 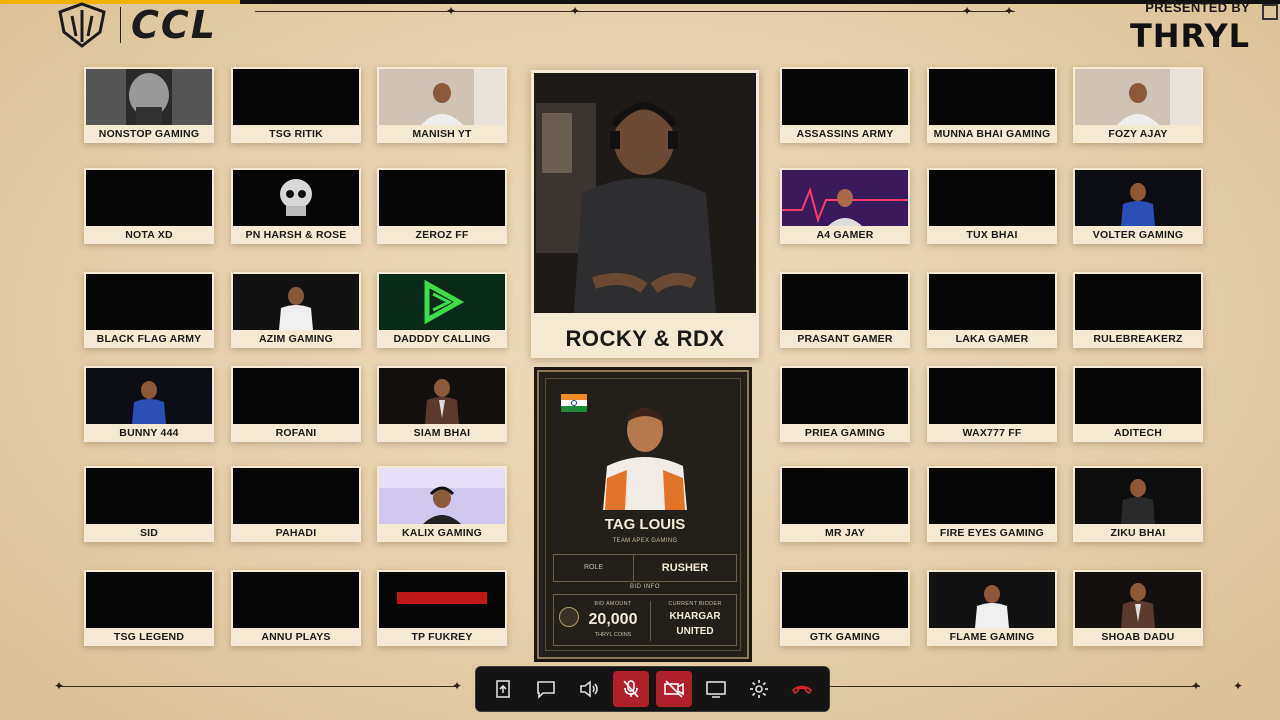 I want to click on settings-button, so click(x=759, y=689).